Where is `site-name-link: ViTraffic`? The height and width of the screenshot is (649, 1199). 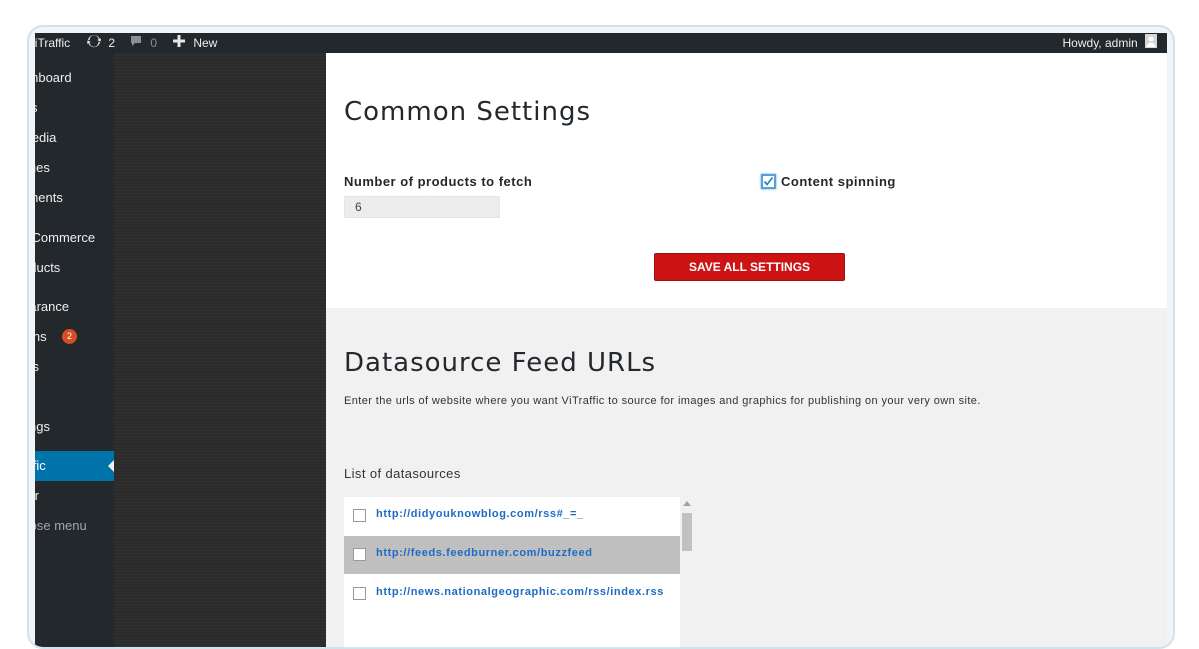 site-name-link: ViTraffic is located at coordinates (52, 43).